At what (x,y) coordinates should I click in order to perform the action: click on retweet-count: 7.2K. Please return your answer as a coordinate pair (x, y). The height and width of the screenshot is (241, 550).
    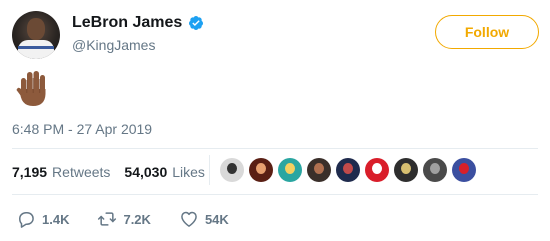
    Looking at the image, I should click on (137, 219).